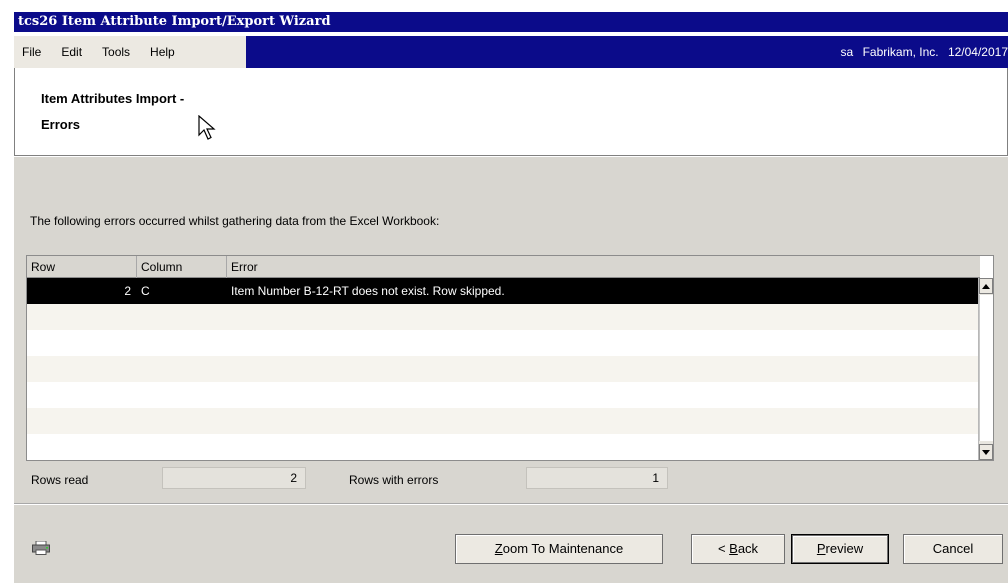 The image size is (1008, 583). I want to click on grid-header: Row Column Error, so click(503, 267).